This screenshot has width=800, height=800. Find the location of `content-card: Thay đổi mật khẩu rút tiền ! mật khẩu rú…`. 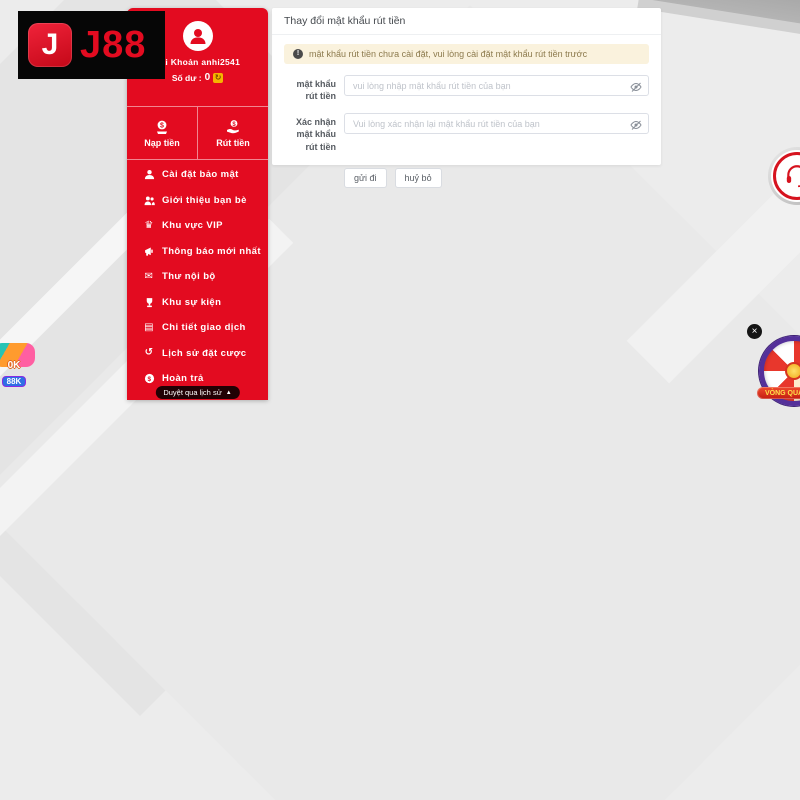

content-card: Thay đổi mật khẩu rút tiền ! mật khẩu rú… is located at coordinates (466, 98).